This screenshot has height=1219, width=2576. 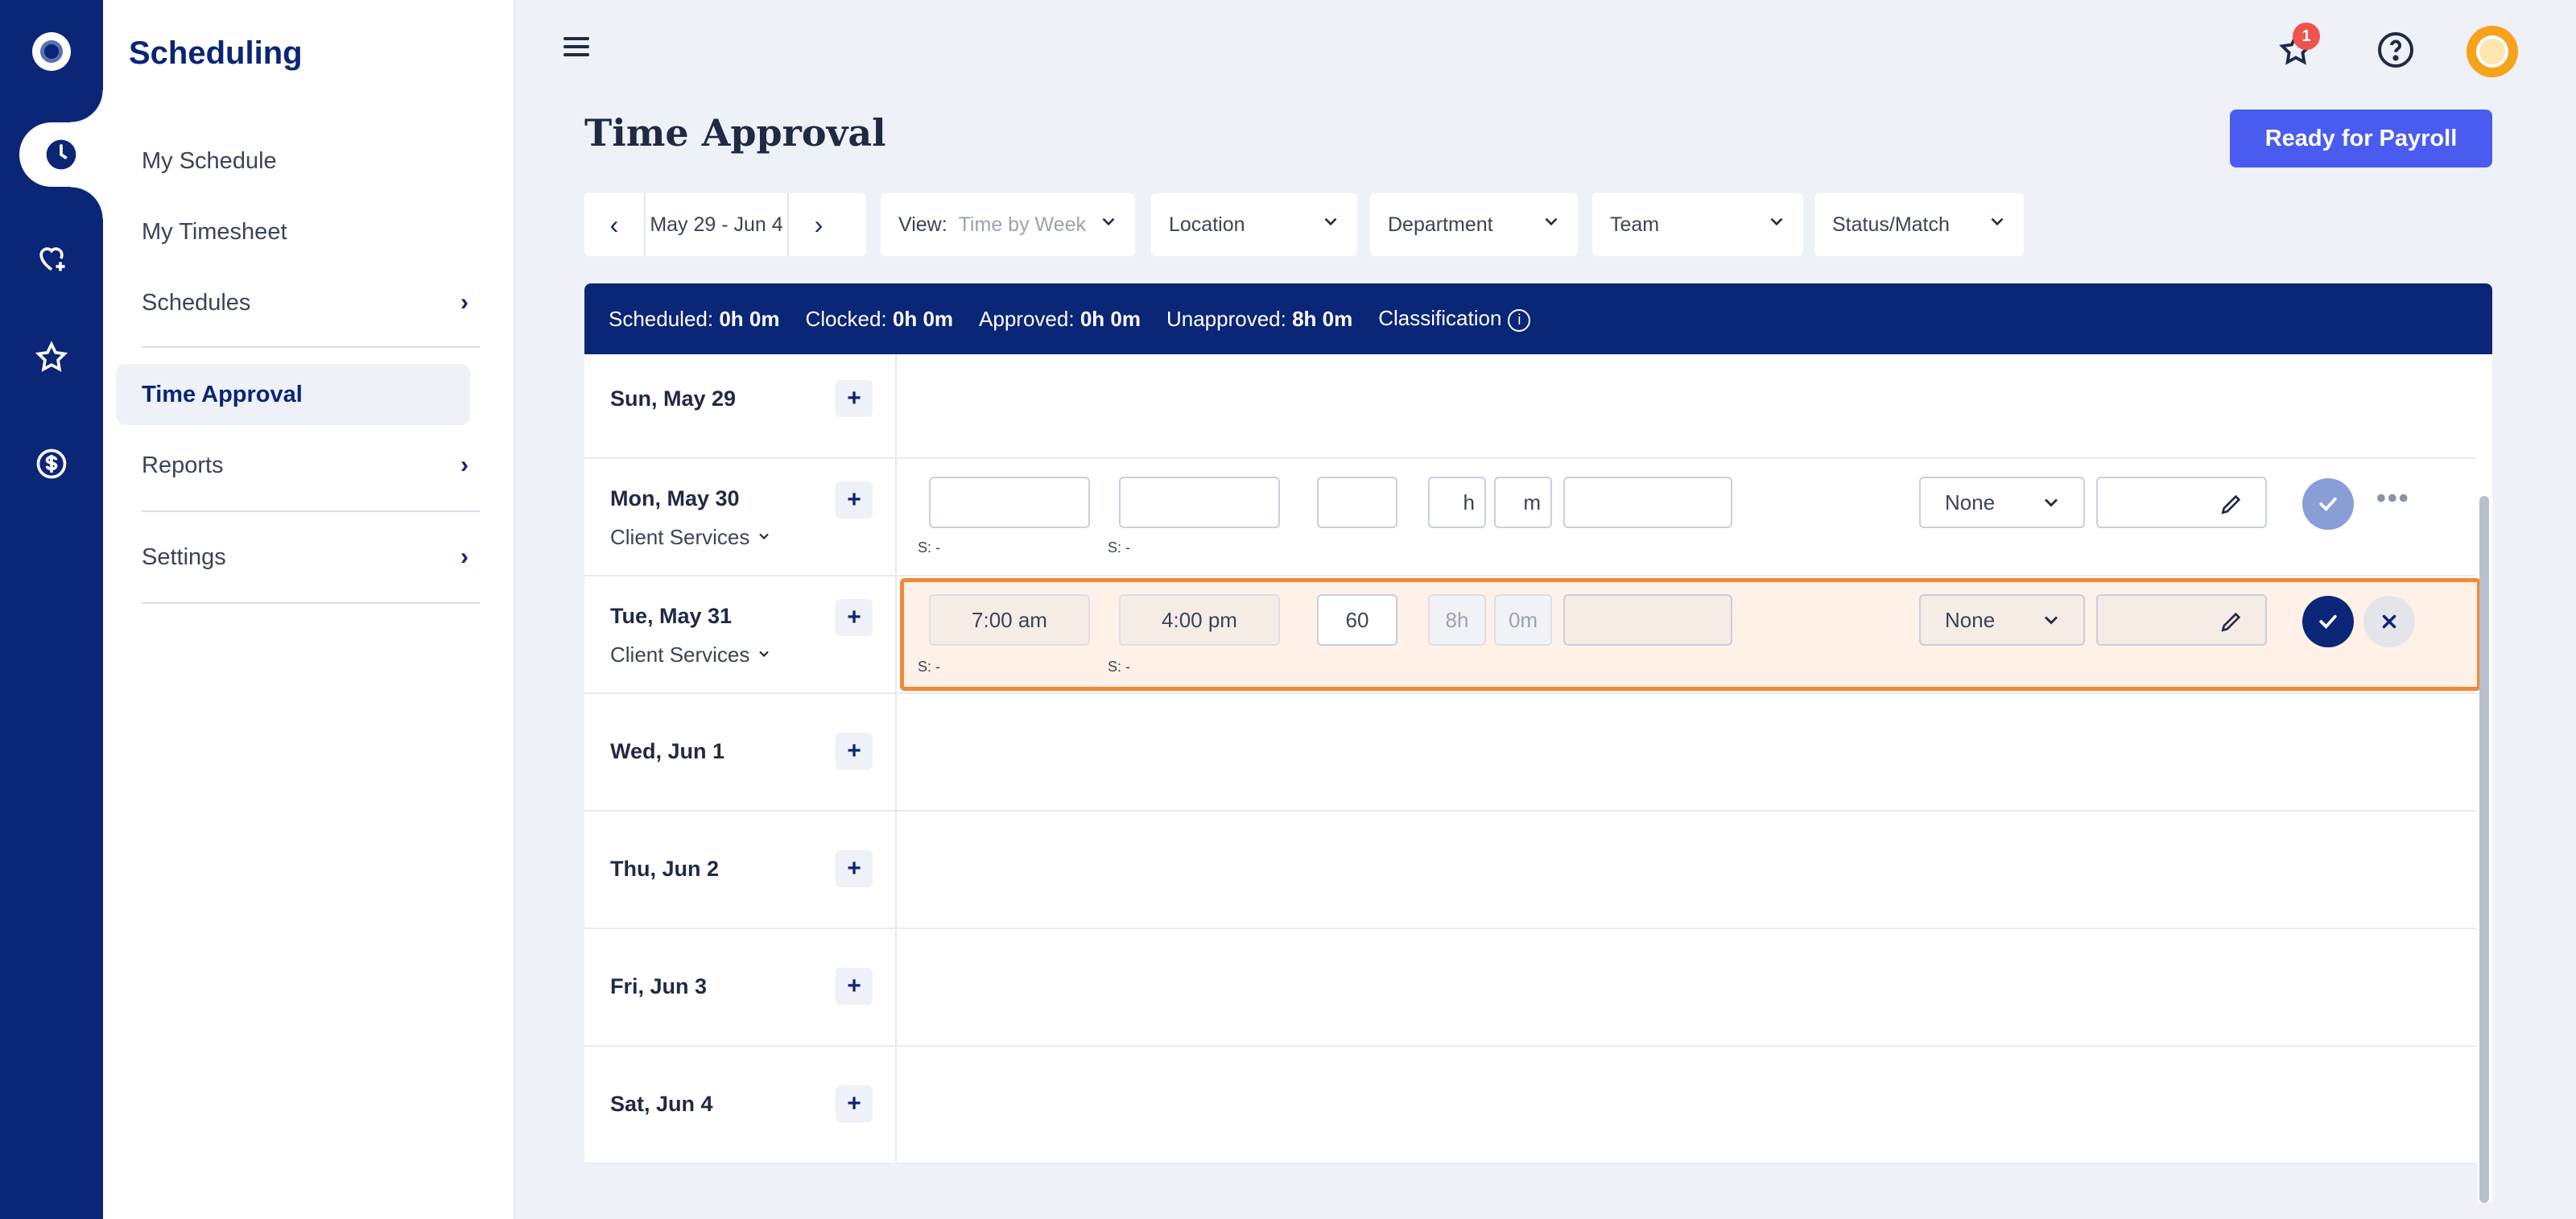 I want to click on cancel-edit-button, so click(x=2389, y=622).